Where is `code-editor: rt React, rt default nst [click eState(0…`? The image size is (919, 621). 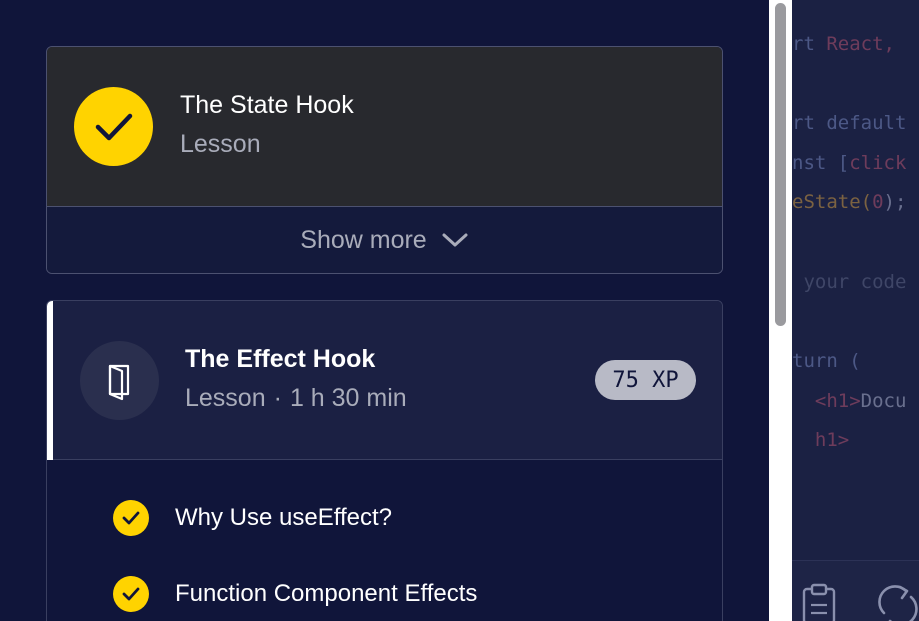
code-editor: rt React, rt default nst [click eState(0… is located at coordinates (855, 310).